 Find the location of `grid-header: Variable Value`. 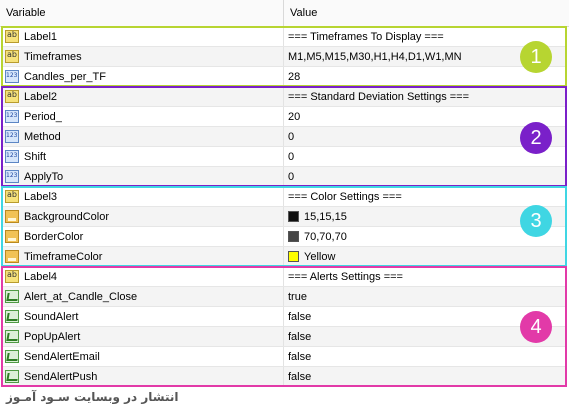

grid-header: Variable Value is located at coordinates (284, 13).